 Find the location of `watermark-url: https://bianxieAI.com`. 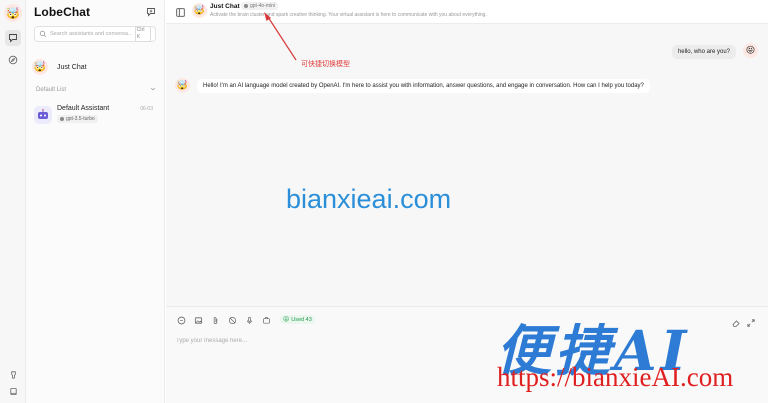

watermark-url: https://bianxieAI.com is located at coordinates (615, 377).